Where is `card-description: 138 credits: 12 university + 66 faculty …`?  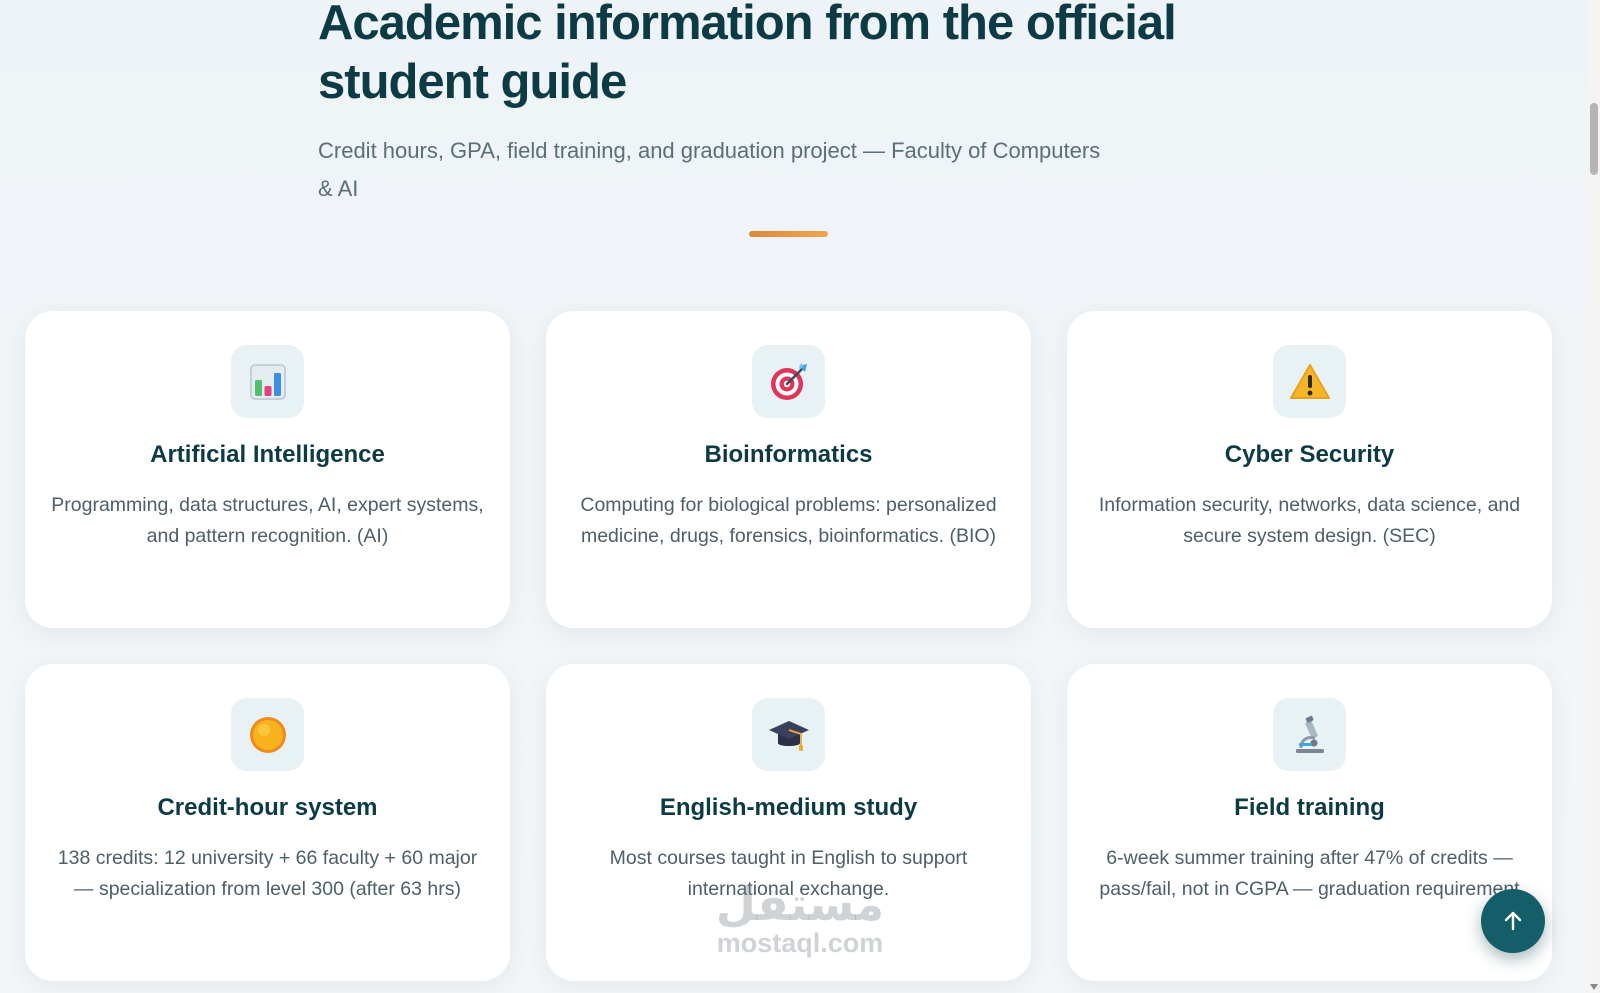 card-description: 138 credits: 12 university + 66 faculty … is located at coordinates (267, 873).